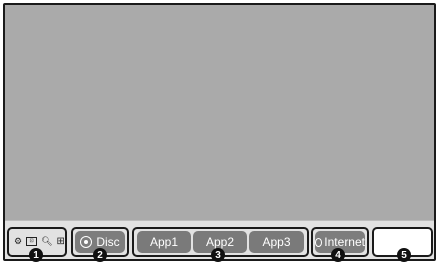 This screenshot has width=441, height=266. Describe the element at coordinates (220, 242) in the screenshot. I see `app2-label: App2` at that location.